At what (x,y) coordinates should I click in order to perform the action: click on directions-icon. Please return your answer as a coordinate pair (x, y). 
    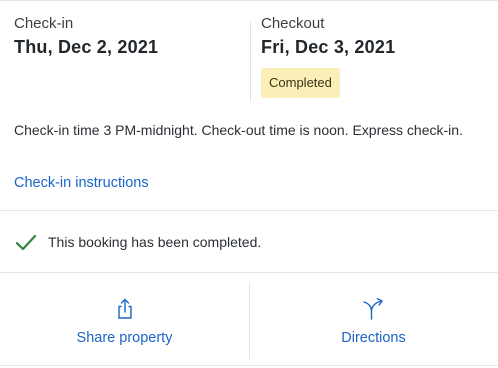
    Looking at the image, I should click on (372, 309).